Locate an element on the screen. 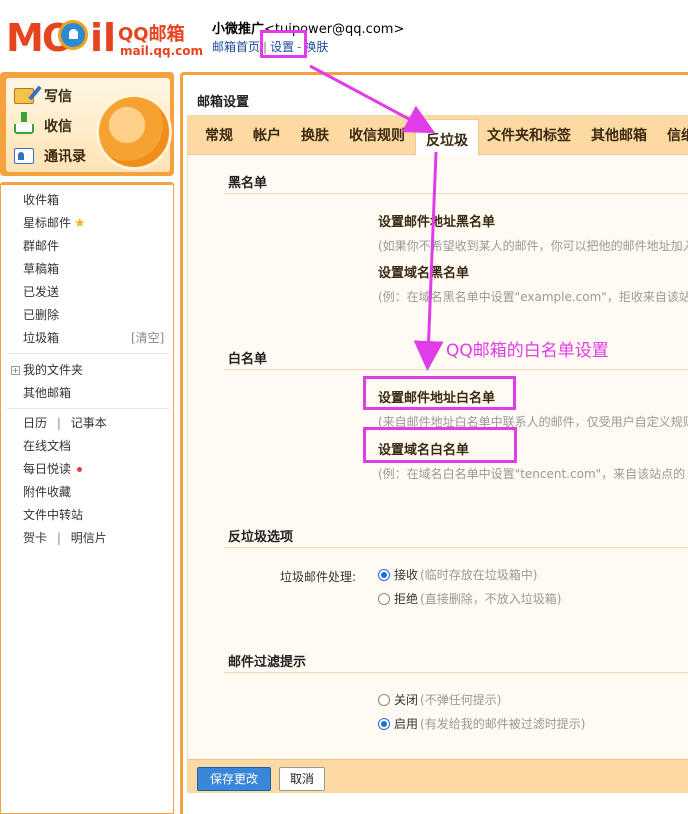 The height and width of the screenshot is (814, 688). sidebar-item-my-folders: 我的文件夹 is located at coordinates (53, 370).